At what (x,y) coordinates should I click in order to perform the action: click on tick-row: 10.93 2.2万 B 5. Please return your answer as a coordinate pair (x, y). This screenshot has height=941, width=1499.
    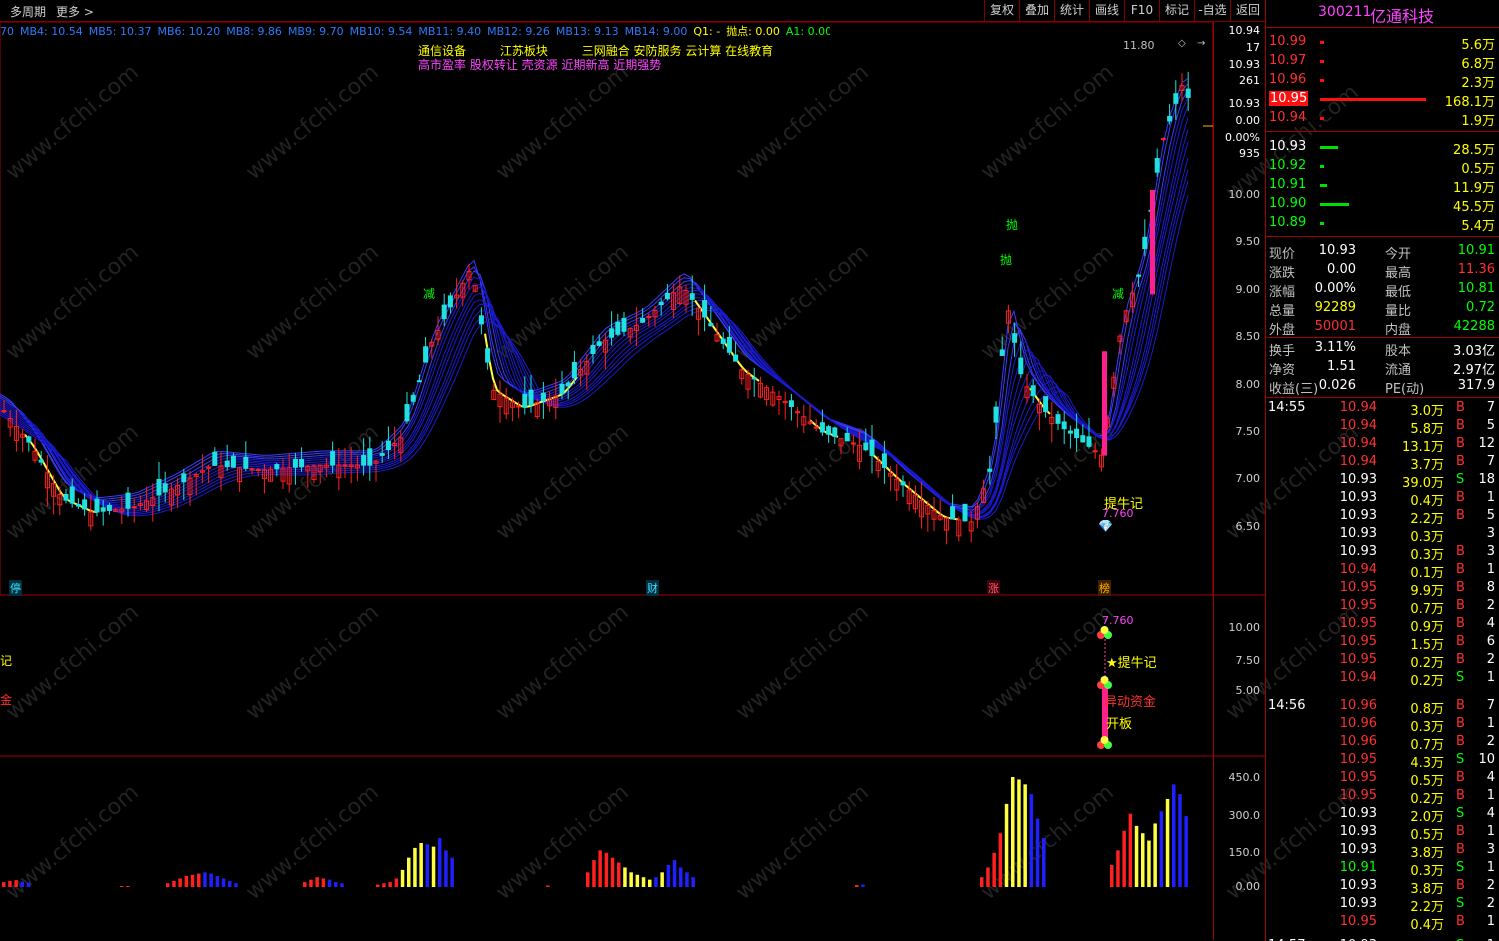
    Looking at the image, I should click on (1382, 517).